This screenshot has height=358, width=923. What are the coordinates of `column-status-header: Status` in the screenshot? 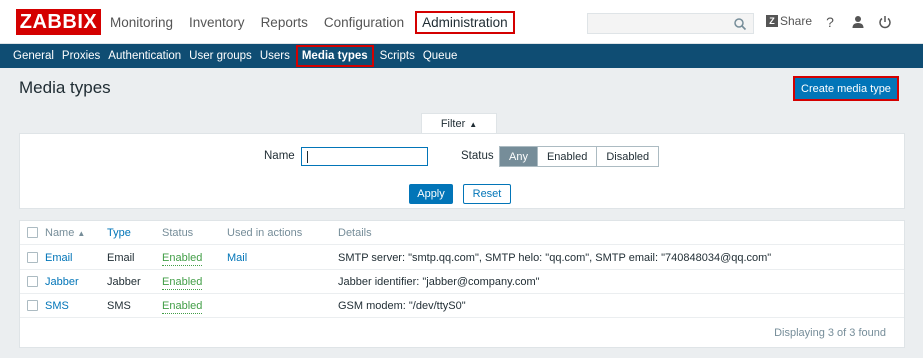 It's located at (178, 233).